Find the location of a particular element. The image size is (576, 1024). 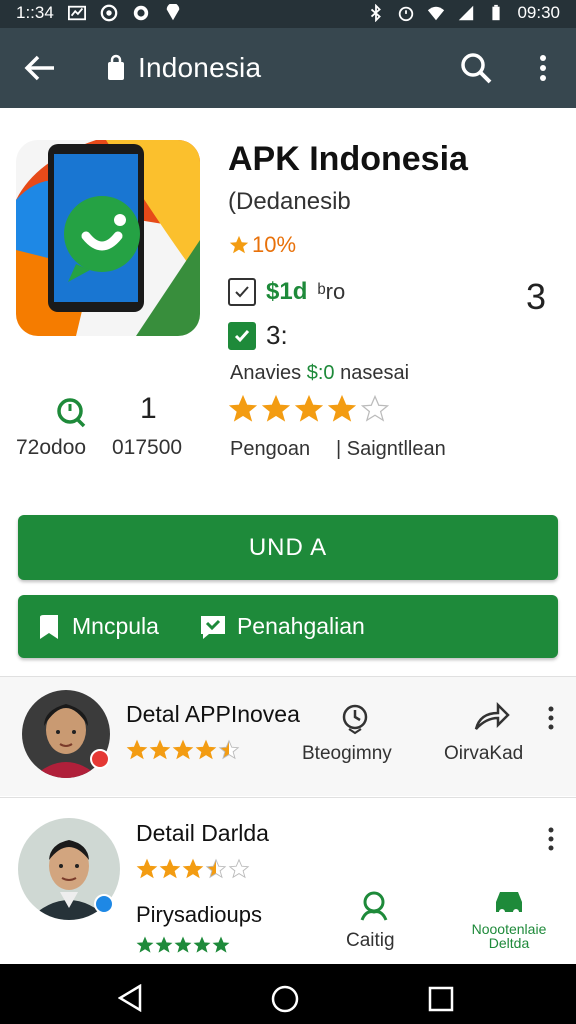

install-button: UND A is located at coordinates (288, 547).